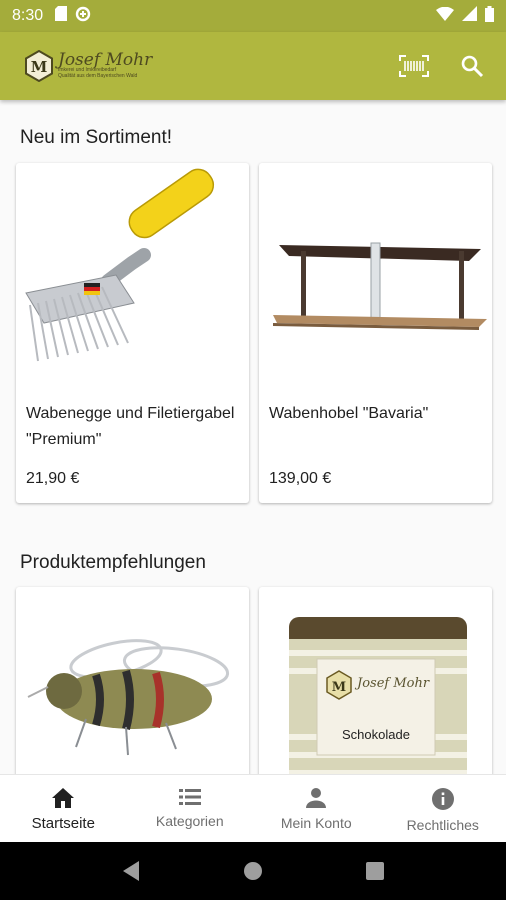  I want to click on product-card: M Josef Mohr Schokolade, so click(375, 680).